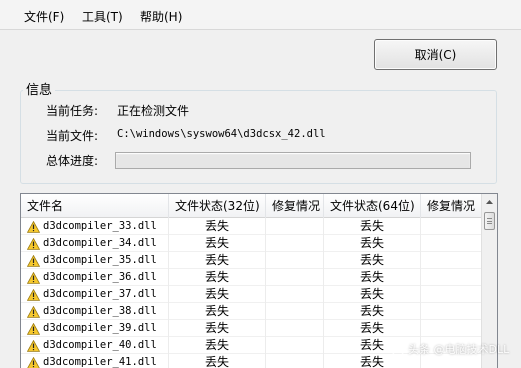 The image size is (521, 368). Describe the element at coordinates (100, 362) in the screenshot. I see `filename-text: d3dcompiler_41.dll` at that location.